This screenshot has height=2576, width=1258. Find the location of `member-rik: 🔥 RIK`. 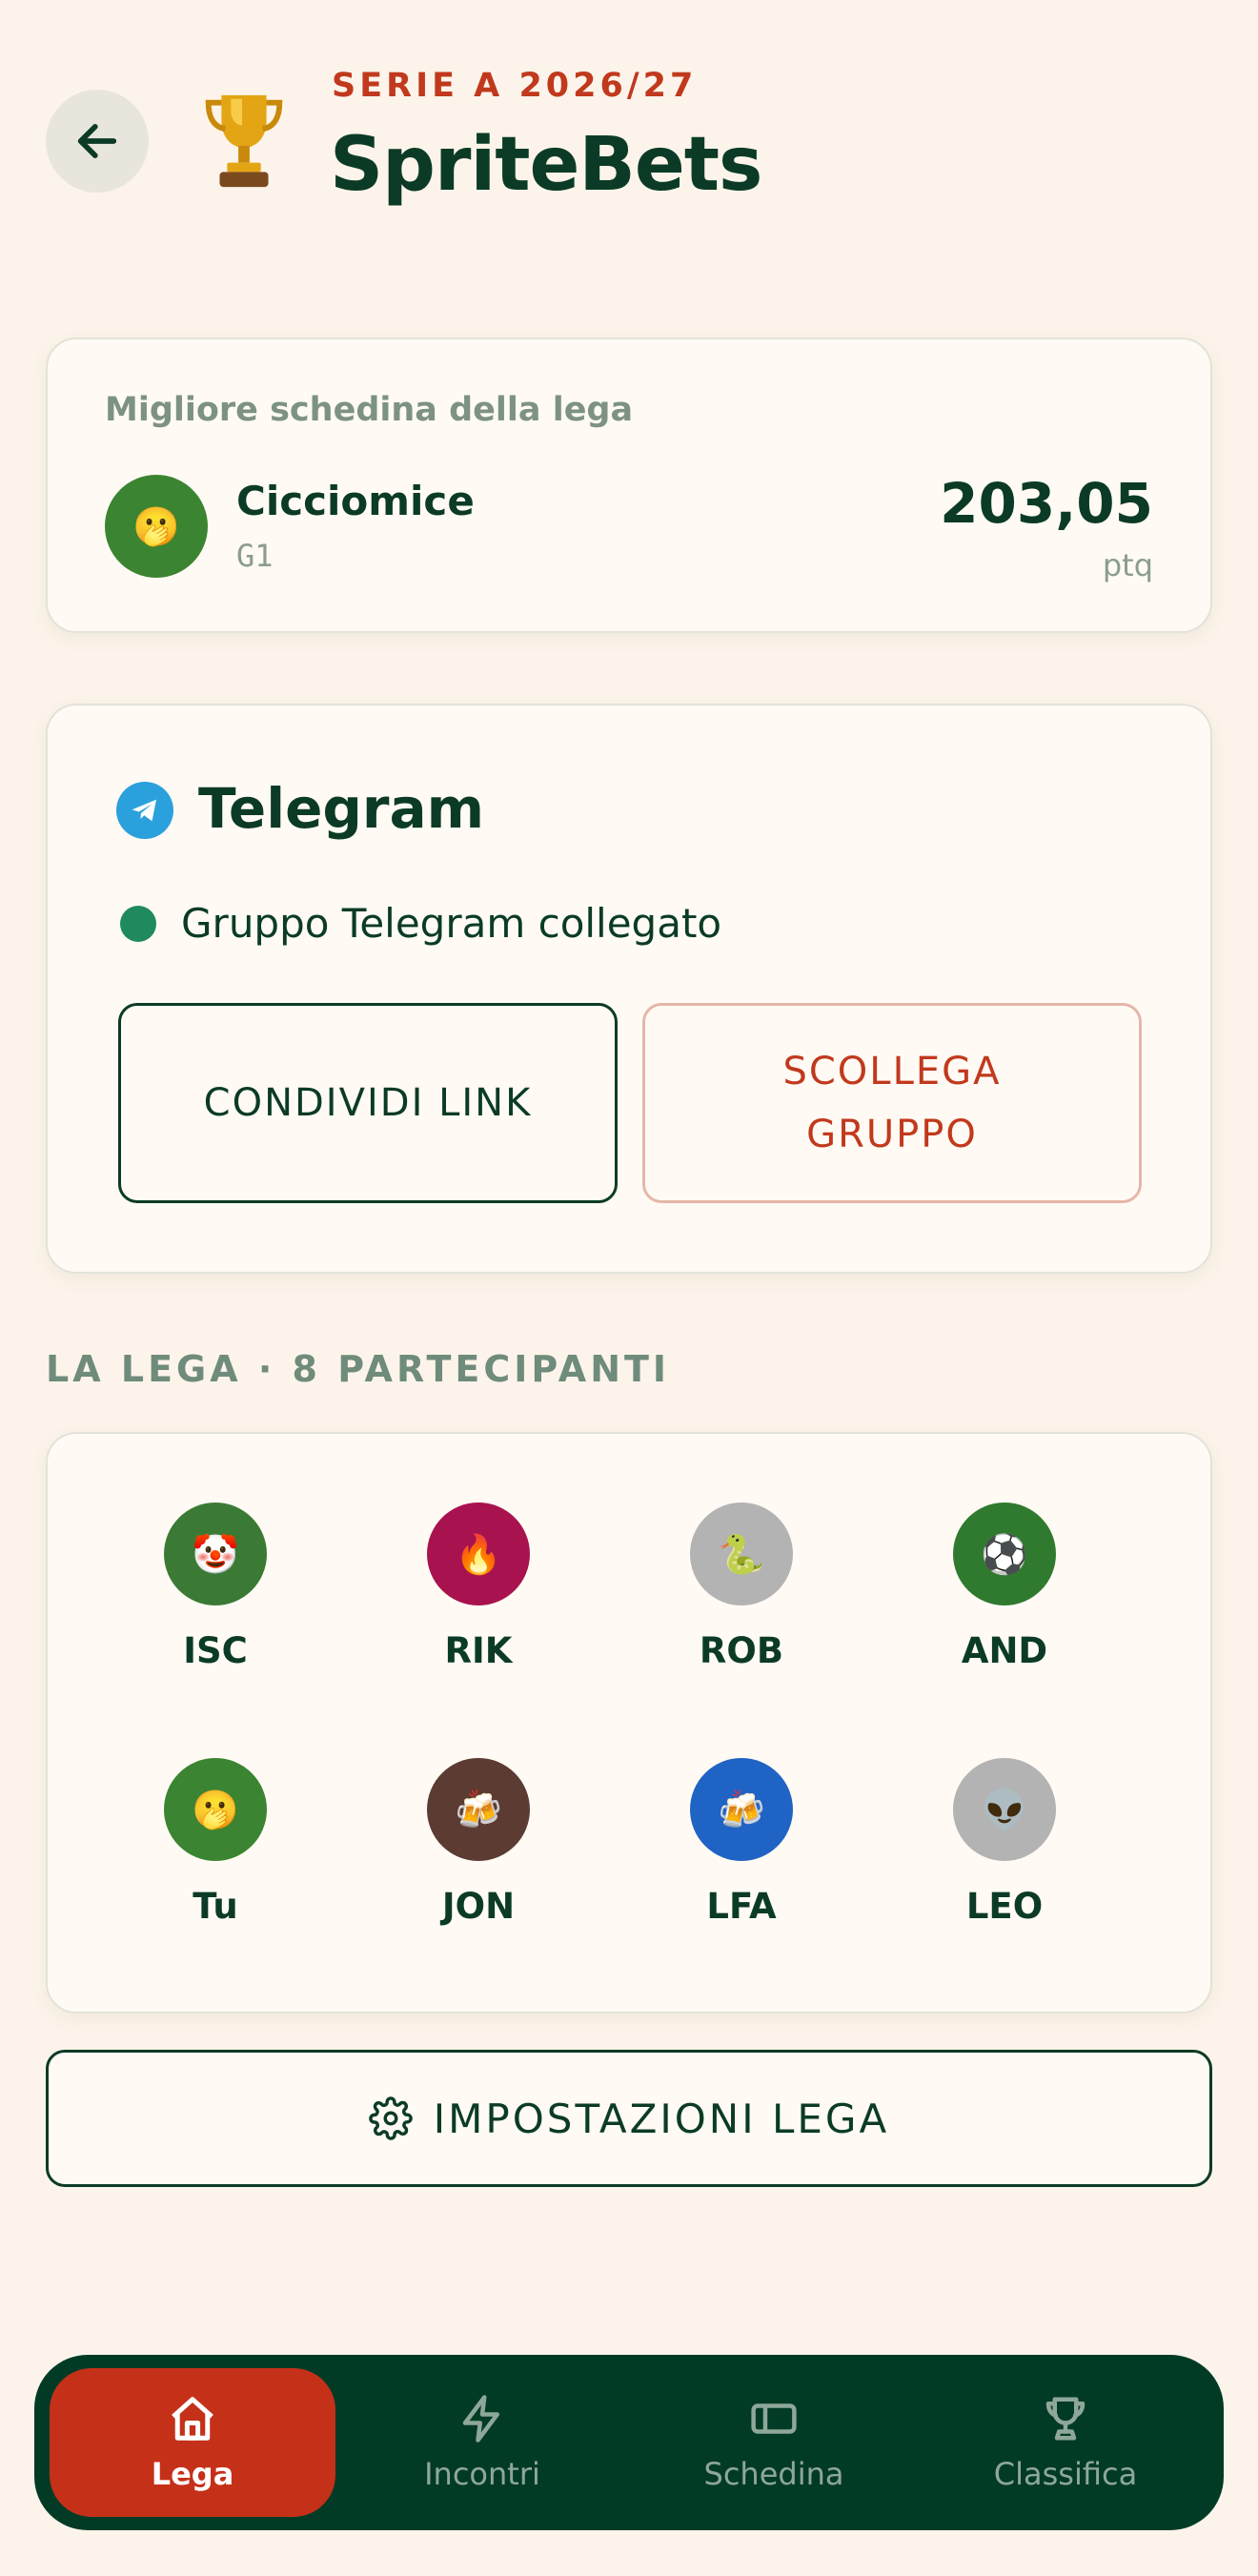

member-rik: 🔥 RIK is located at coordinates (478, 1587).